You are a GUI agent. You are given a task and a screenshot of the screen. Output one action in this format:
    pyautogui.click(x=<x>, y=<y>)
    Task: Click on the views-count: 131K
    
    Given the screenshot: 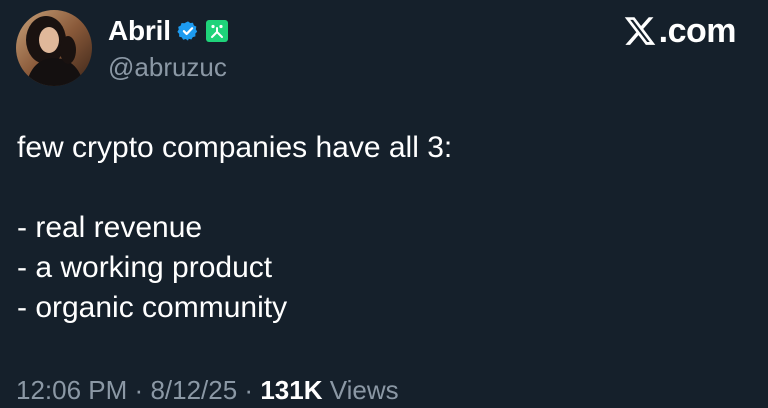 What is the action you would take?
    pyautogui.click(x=291, y=390)
    